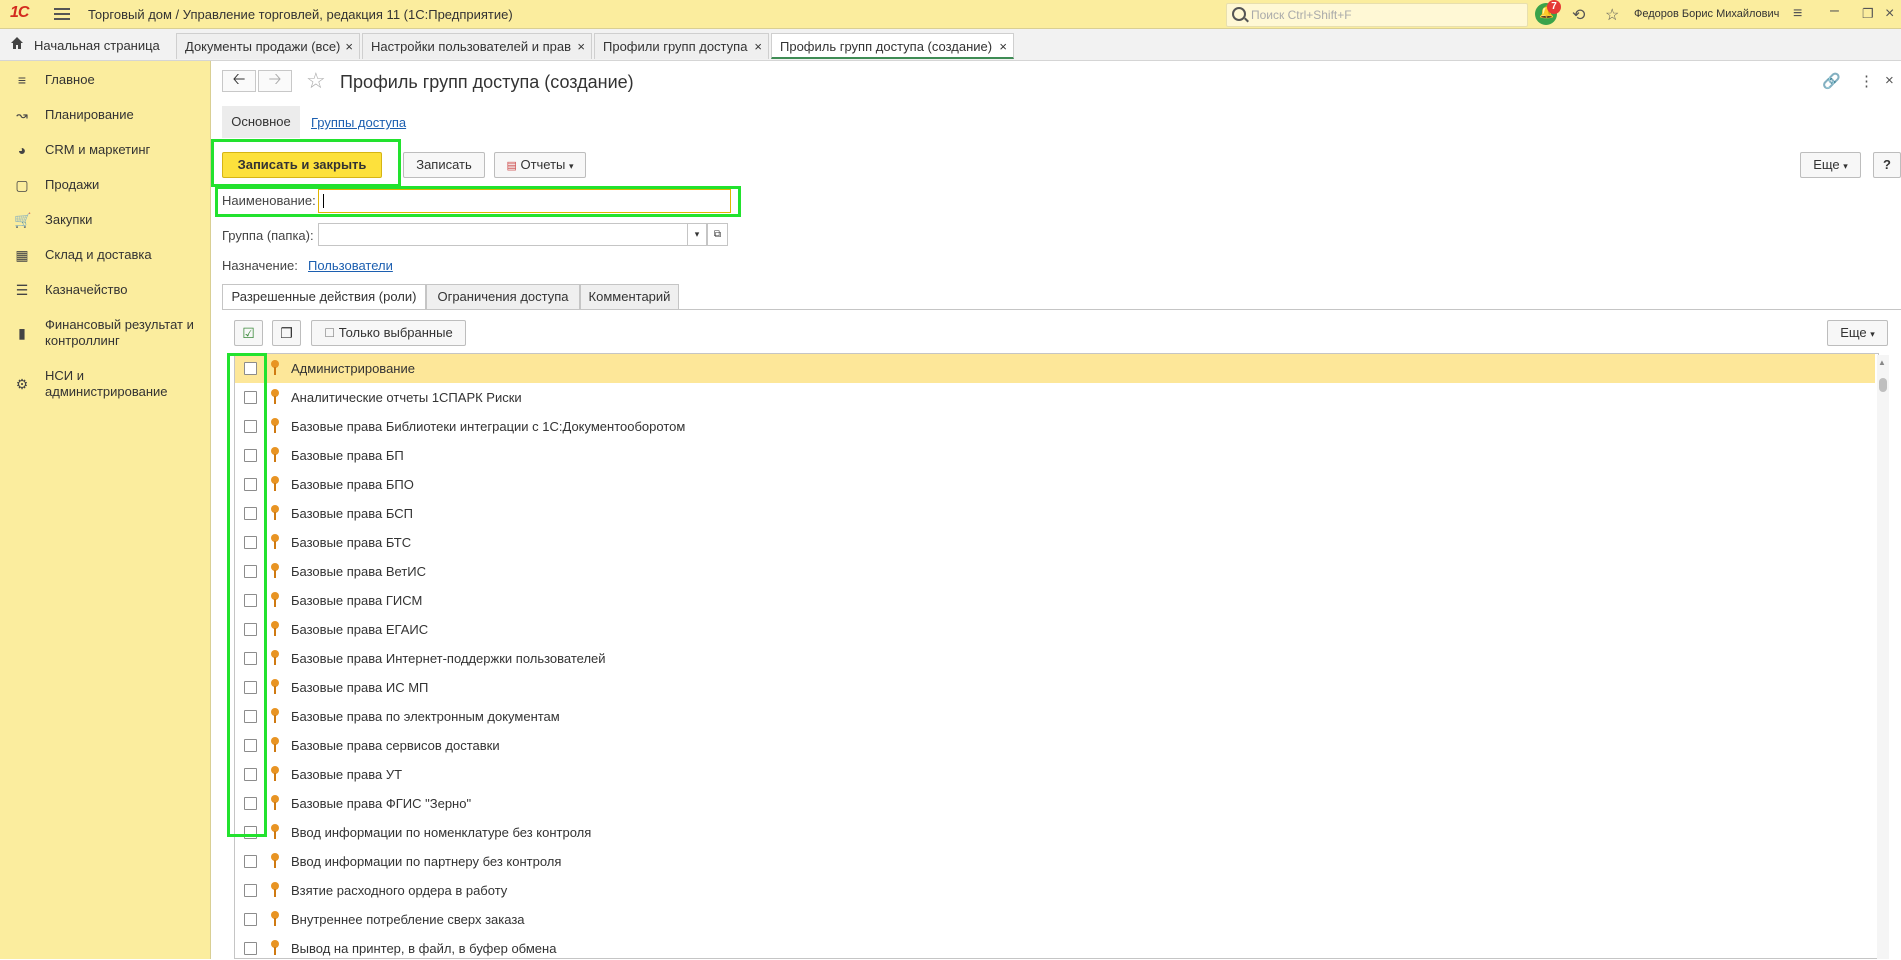 The height and width of the screenshot is (960, 1901). What do you see at coordinates (1797, 14) in the screenshot?
I see `settings-menu-icon: ≡` at bounding box center [1797, 14].